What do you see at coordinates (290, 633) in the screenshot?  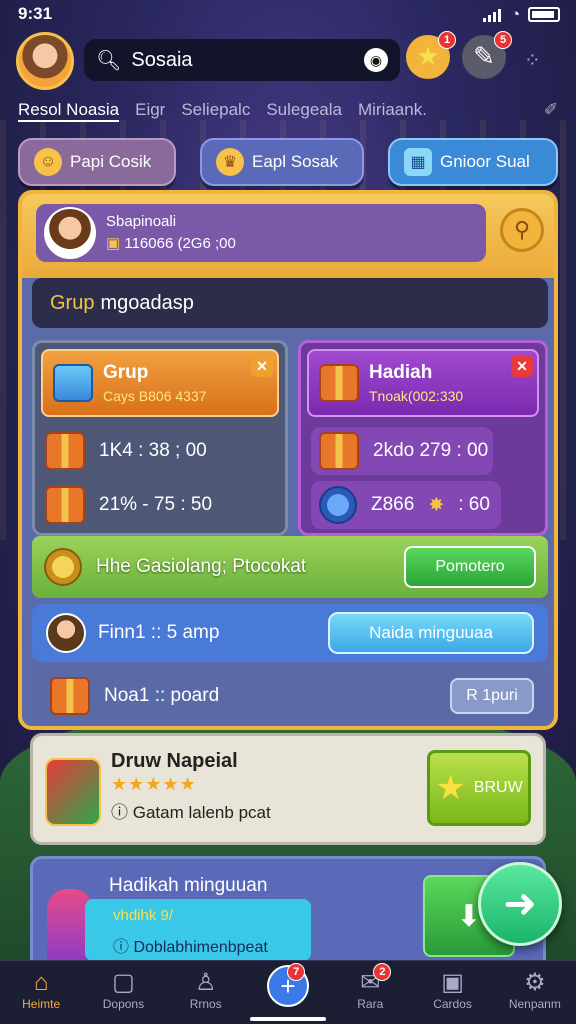 I see `friend-row: Finn1 :: 5 amp Naida minguuaa` at bounding box center [290, 633].